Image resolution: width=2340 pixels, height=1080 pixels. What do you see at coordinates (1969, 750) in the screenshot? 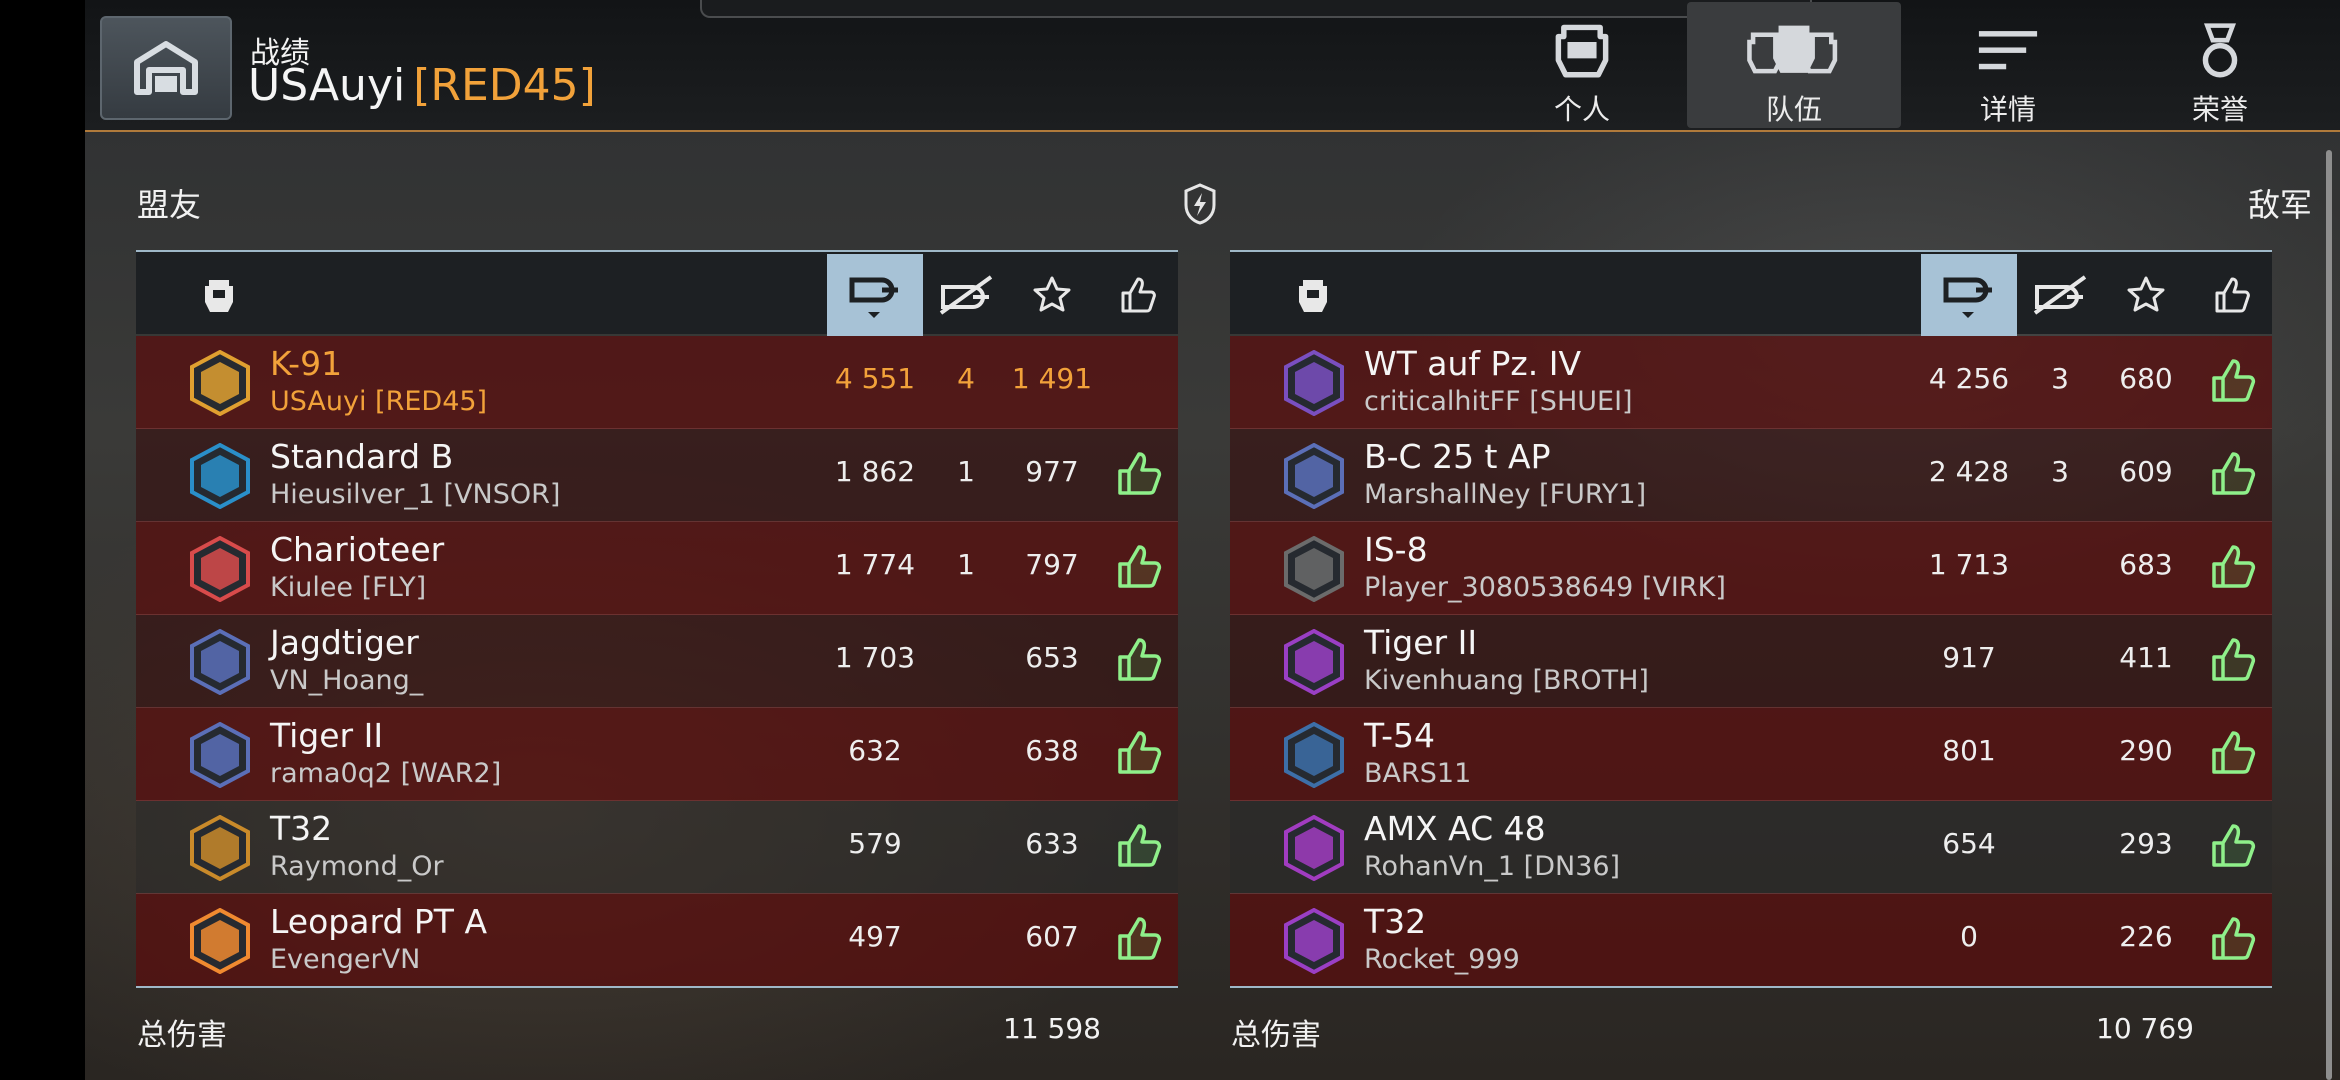
I see `damage-value: 801` at bounding box center [1969, 750].